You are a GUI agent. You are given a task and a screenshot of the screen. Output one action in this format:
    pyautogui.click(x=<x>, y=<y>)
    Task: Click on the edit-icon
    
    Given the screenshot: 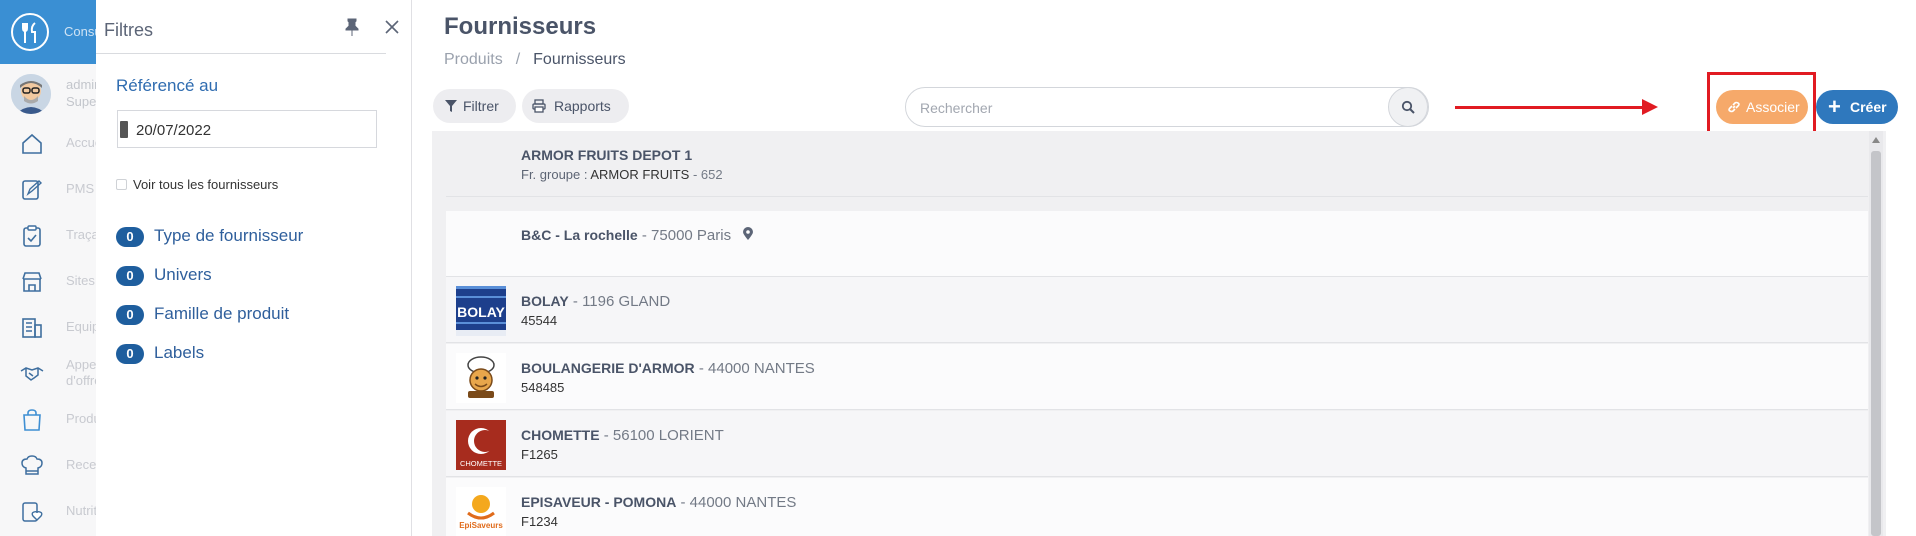 What is the action you would take?
    pyautogui.click(x=32, y=190)
    